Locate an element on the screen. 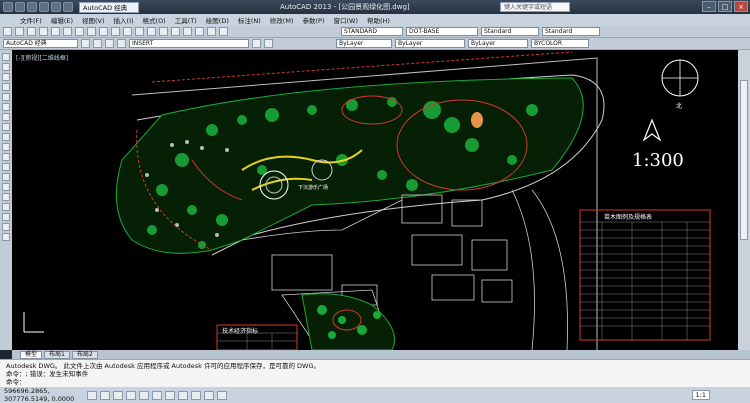 The width and height of the screenshot is (750, 403). layer-properties-icon is located at coordinates (97, 43).